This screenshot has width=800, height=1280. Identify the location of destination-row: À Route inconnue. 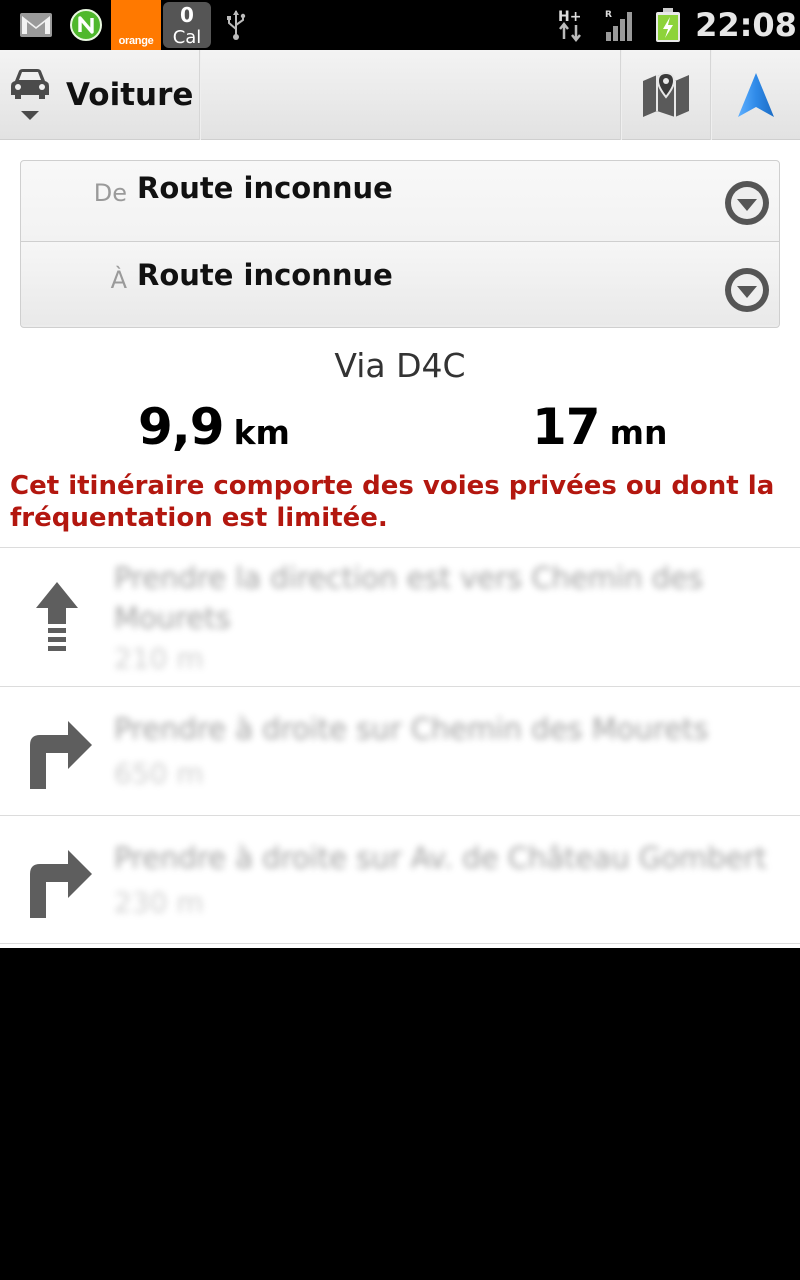
(400, 283).